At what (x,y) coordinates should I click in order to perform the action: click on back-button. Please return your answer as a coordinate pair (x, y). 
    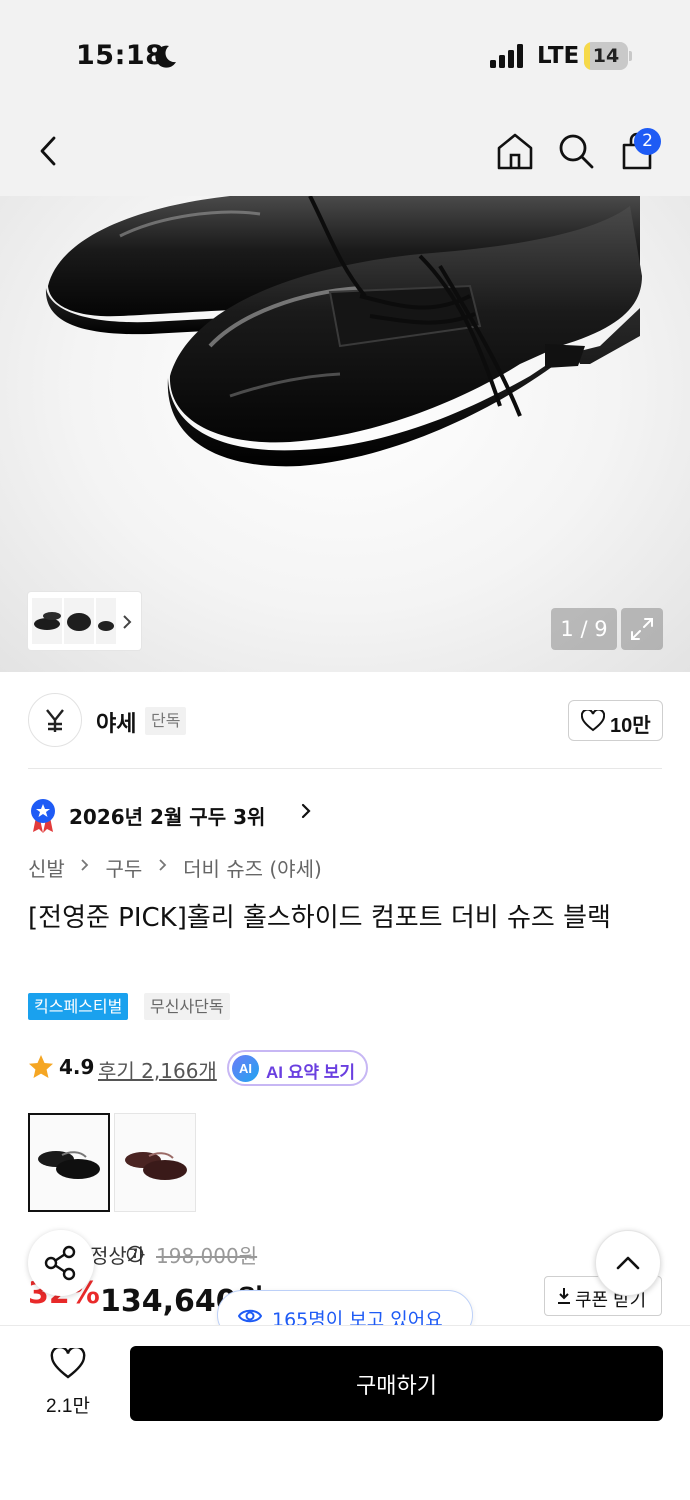
    Looking at the image, I should click on (49, 151).